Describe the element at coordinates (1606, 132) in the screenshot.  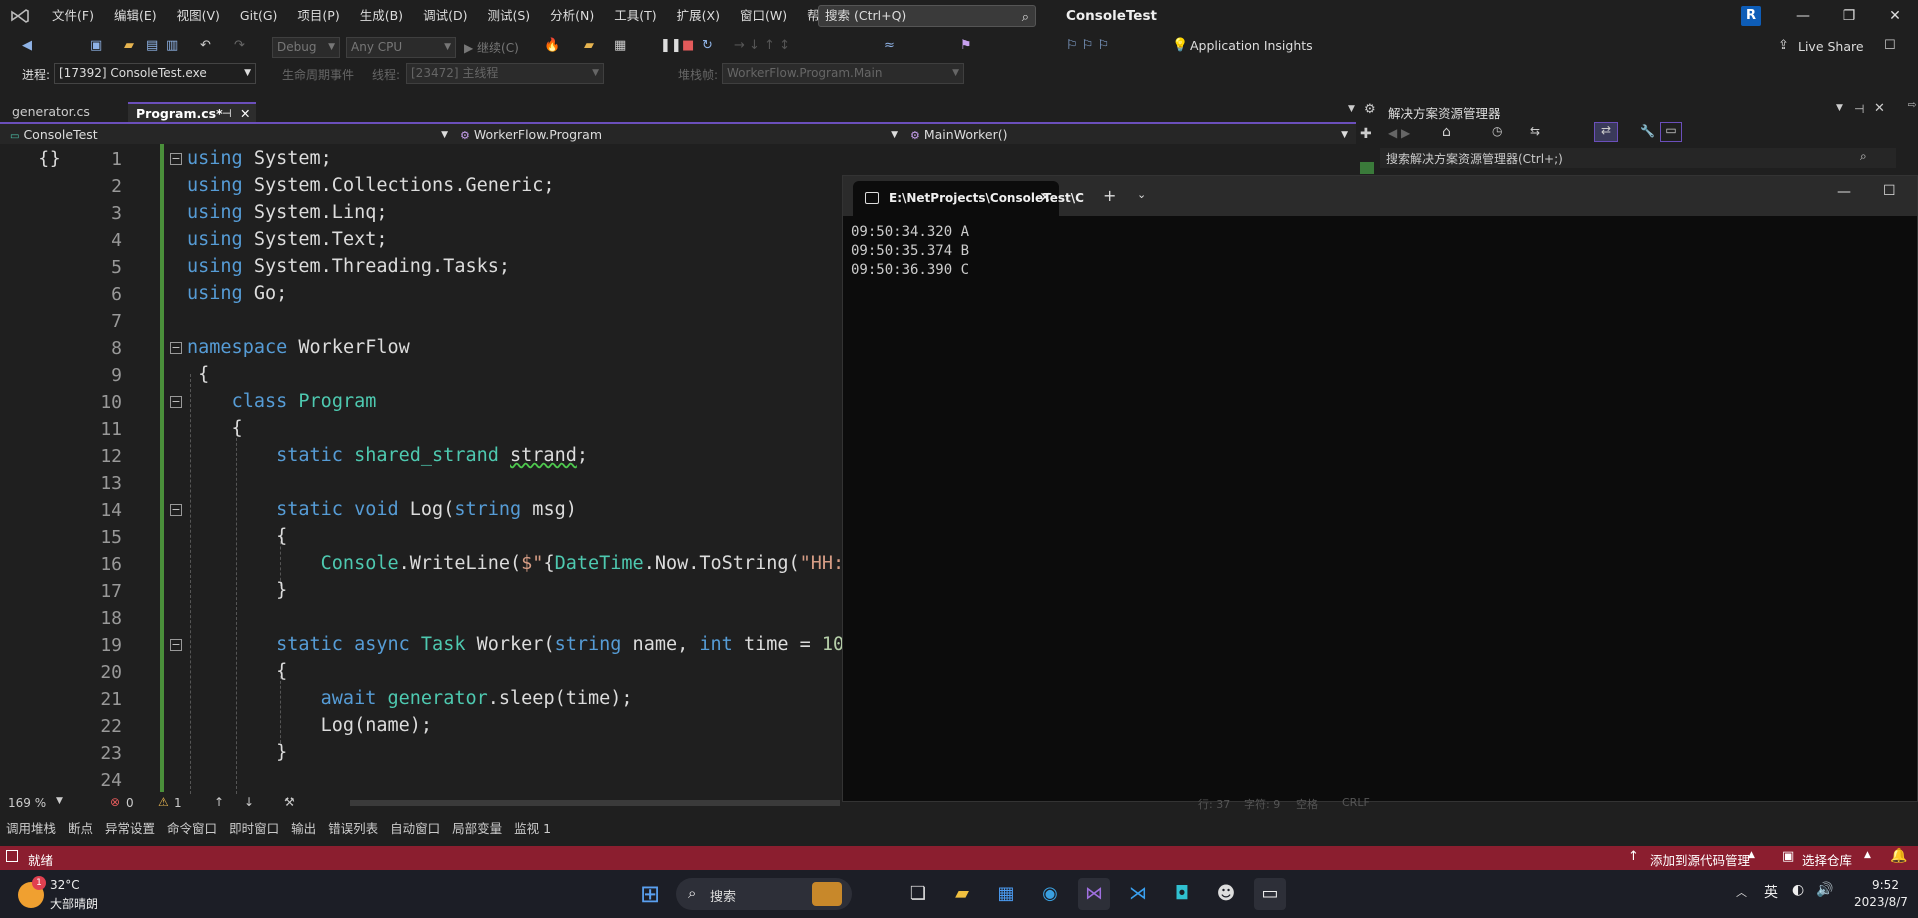
I see `show-all-files-icon: ⇄` at that location.